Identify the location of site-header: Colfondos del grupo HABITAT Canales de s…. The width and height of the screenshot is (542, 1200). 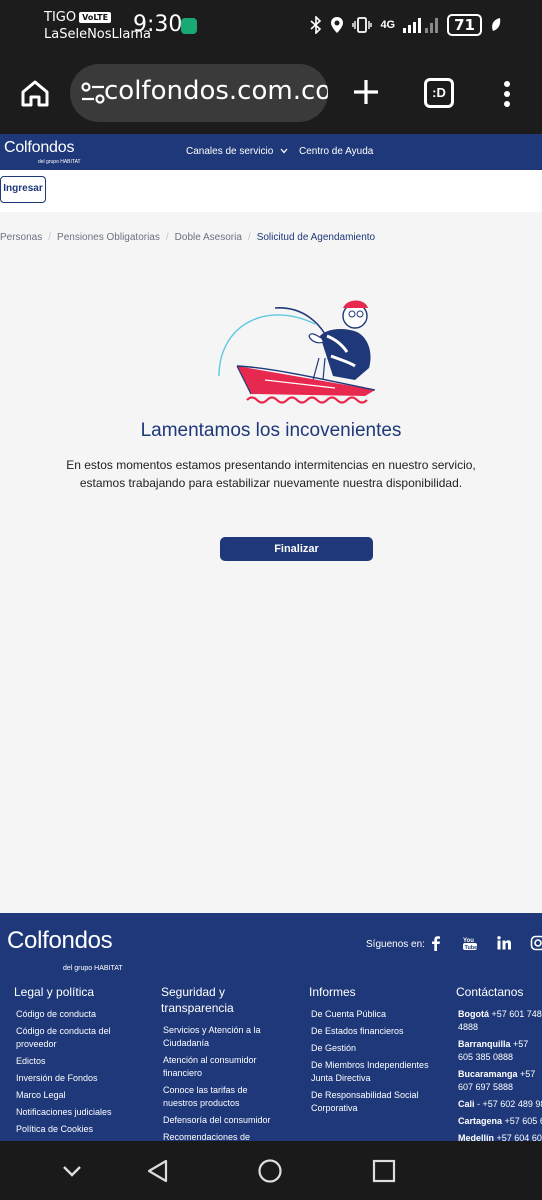
(271, 152).